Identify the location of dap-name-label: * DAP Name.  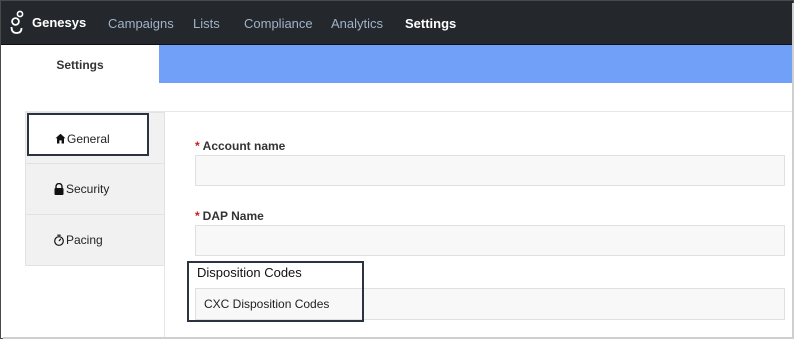
(229, 216).